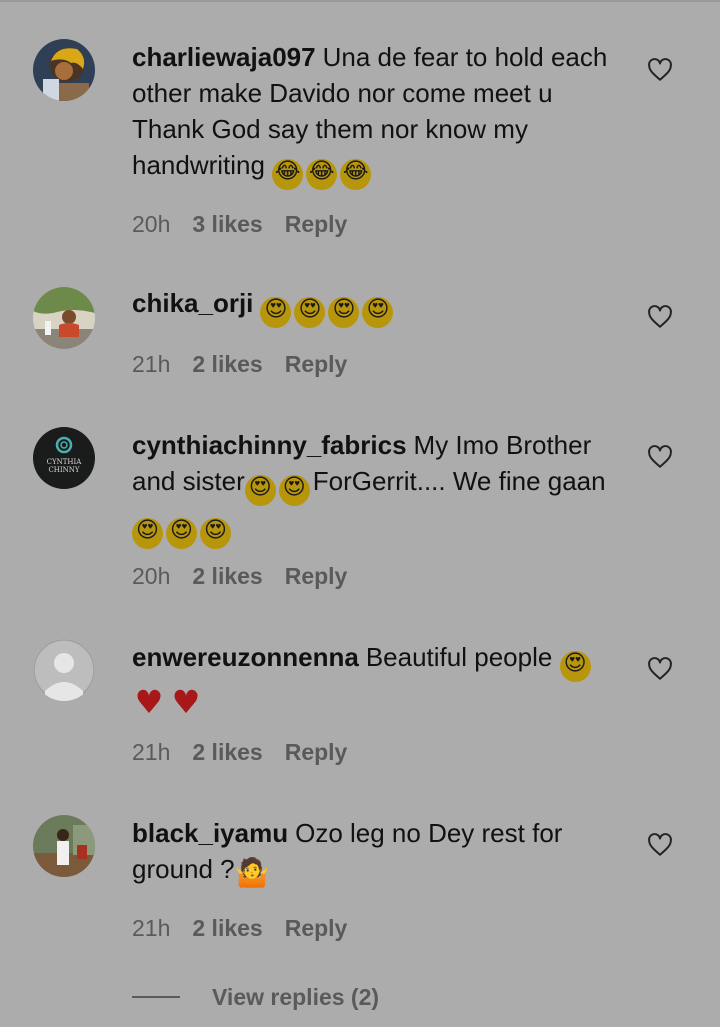 Image resolution: width=720 pixels, height=1027 pixels. Describe the element at coordinates (192, 303) in the screenshot. I see `comment-username: chika_orji` at that location.